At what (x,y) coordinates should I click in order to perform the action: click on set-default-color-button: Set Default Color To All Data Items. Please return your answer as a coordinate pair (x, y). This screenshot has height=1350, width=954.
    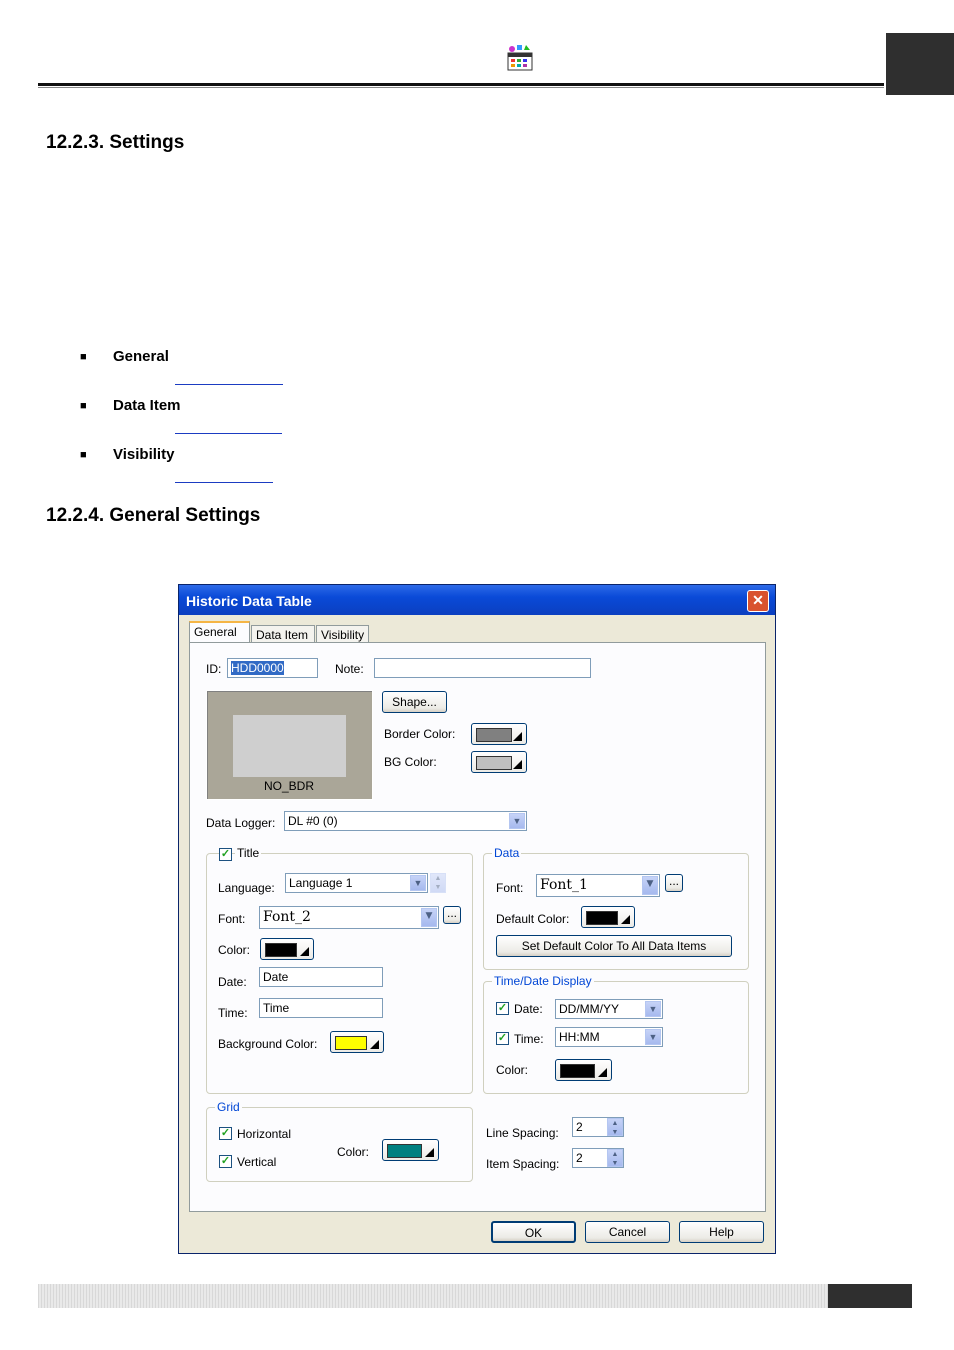
    Looking at the image, I should click on (614, 946).